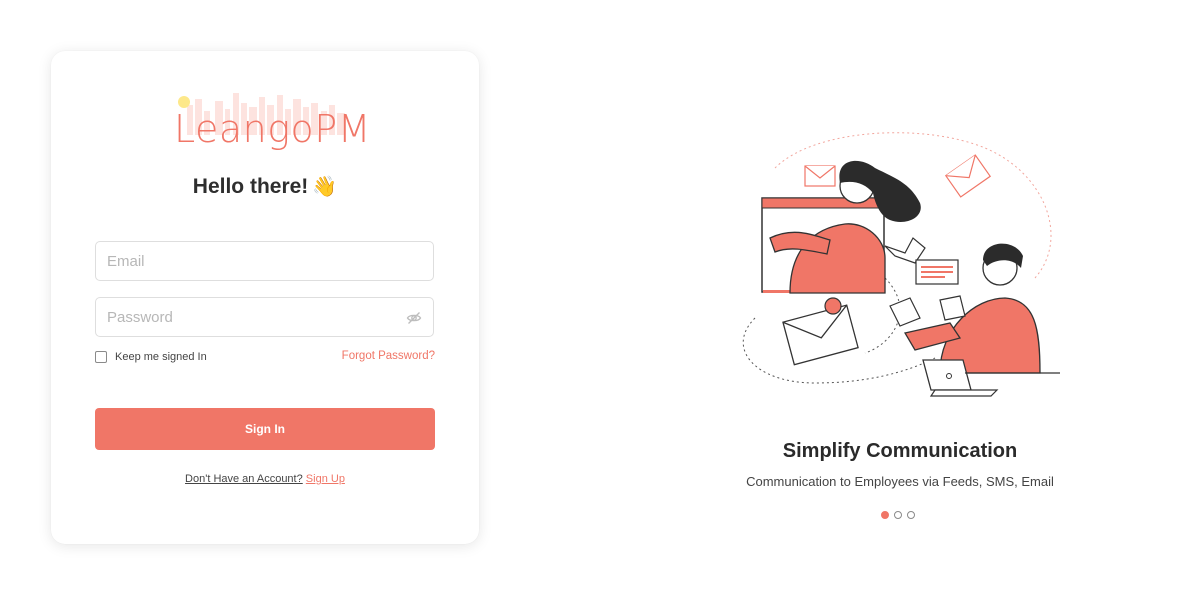 The width and height of the screenshot is (1185, 597). What do you see at coordinates (101, 357) in the screenshot?
I see `keep-signed-in-checkbox` at bounding box center [101, 357].